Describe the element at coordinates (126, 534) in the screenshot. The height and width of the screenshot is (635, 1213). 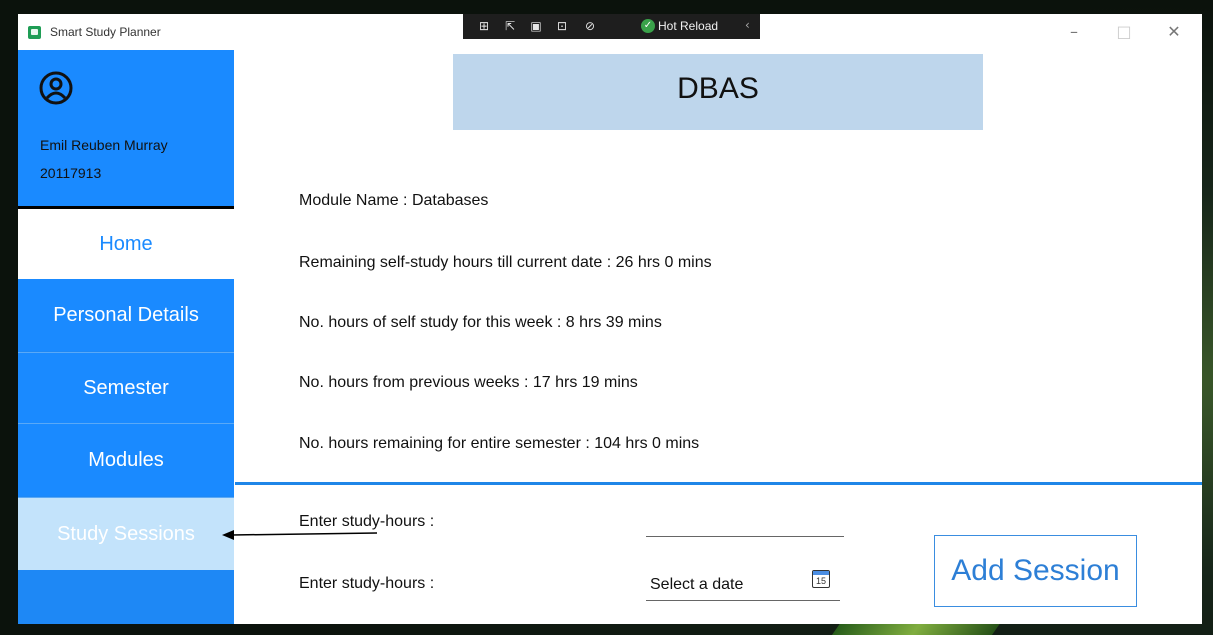
I see `nav-item-study-sessions: Study Sessions` at that location.